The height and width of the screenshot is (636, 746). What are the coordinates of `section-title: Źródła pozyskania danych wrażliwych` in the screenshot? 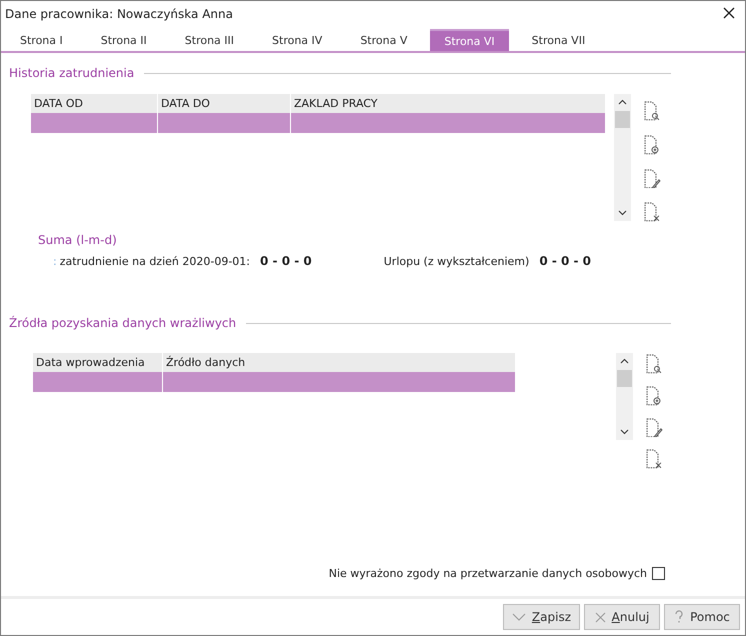 It's located at (122, 323).